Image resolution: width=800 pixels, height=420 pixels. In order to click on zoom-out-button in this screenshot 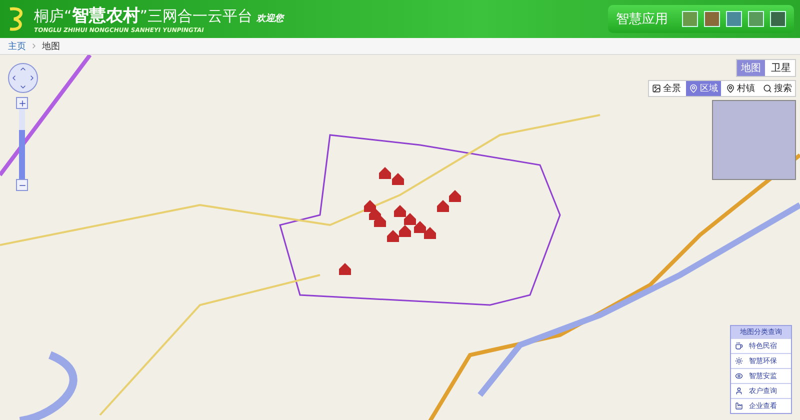, I will do `click(22, 185)`.